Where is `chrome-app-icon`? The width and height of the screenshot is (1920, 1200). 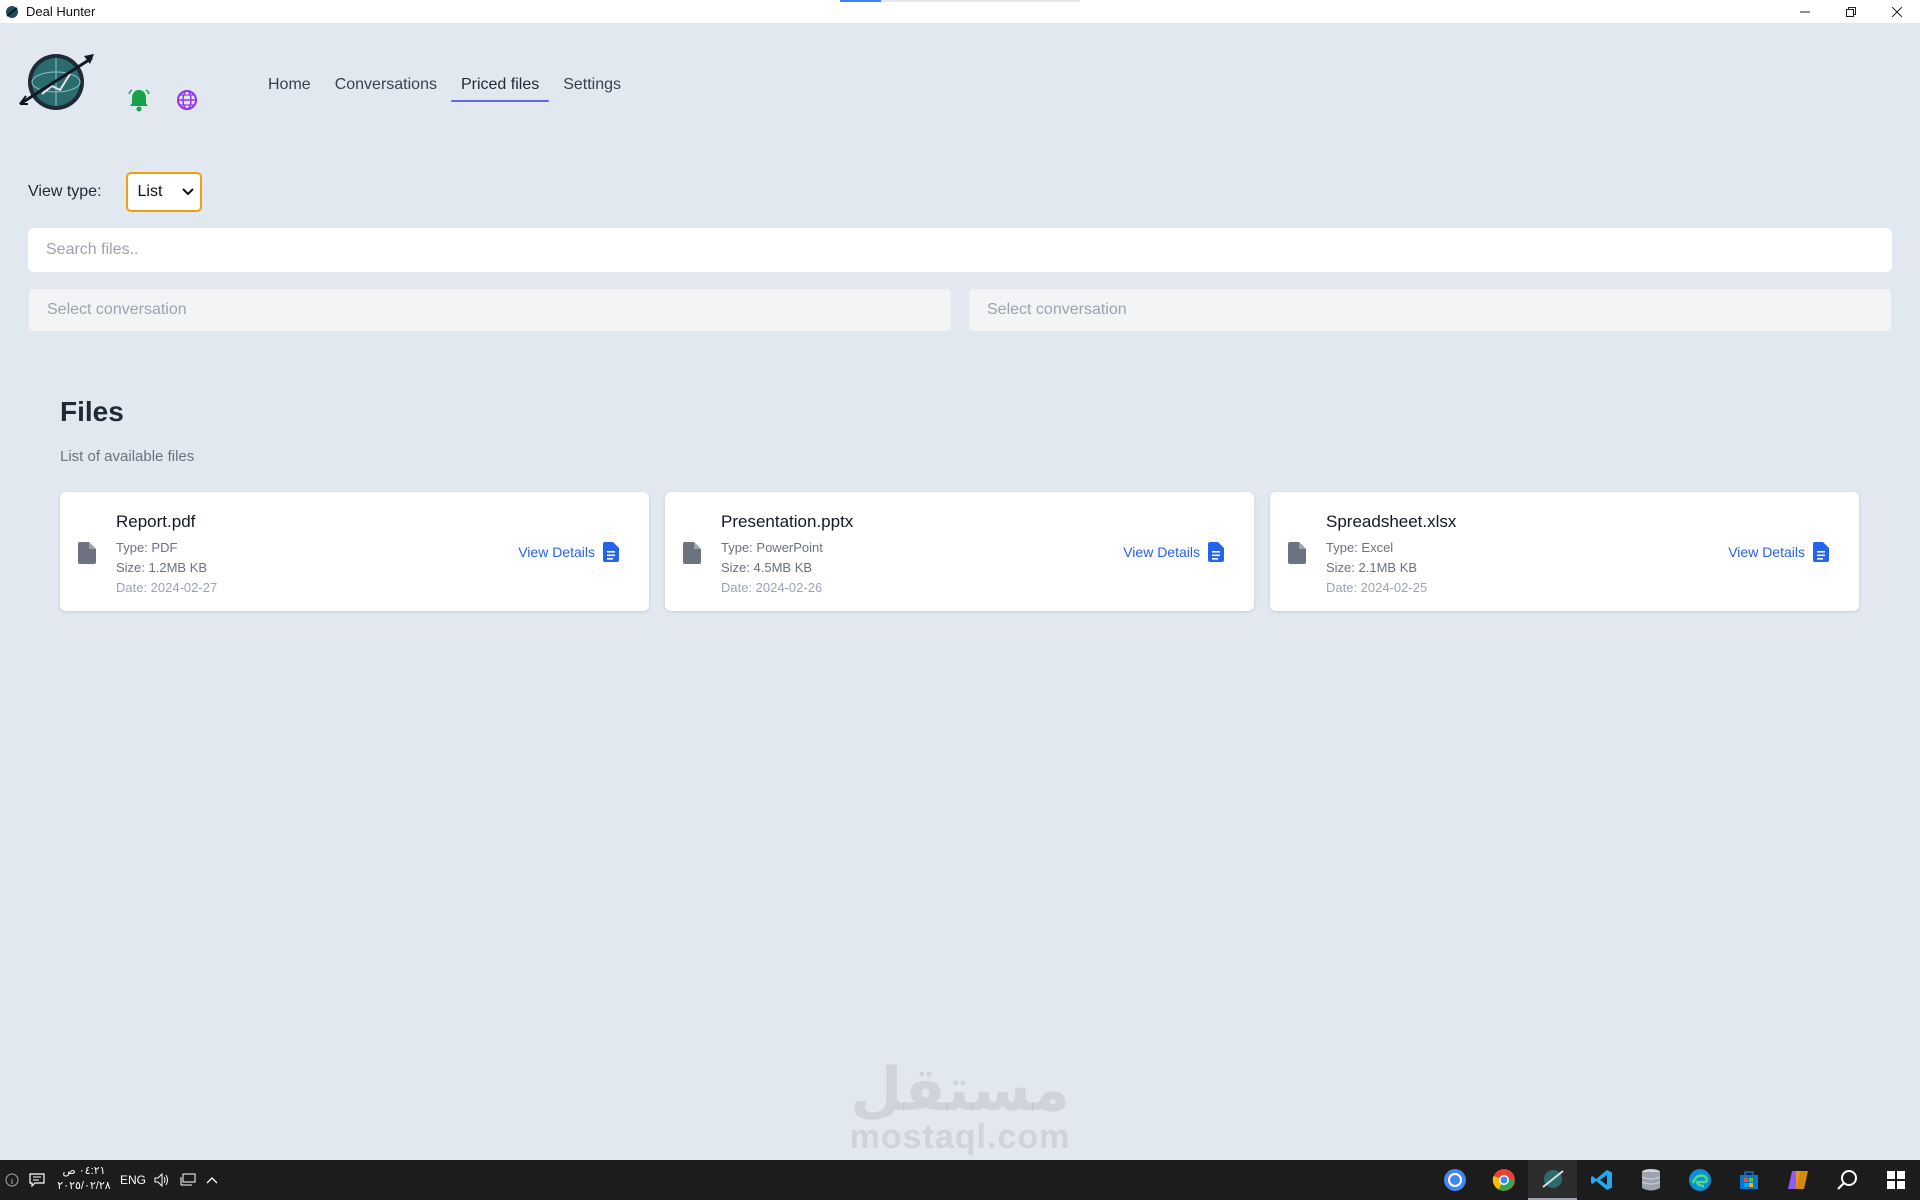
chrome-app-icon is located at coordinates (1503, 1180).